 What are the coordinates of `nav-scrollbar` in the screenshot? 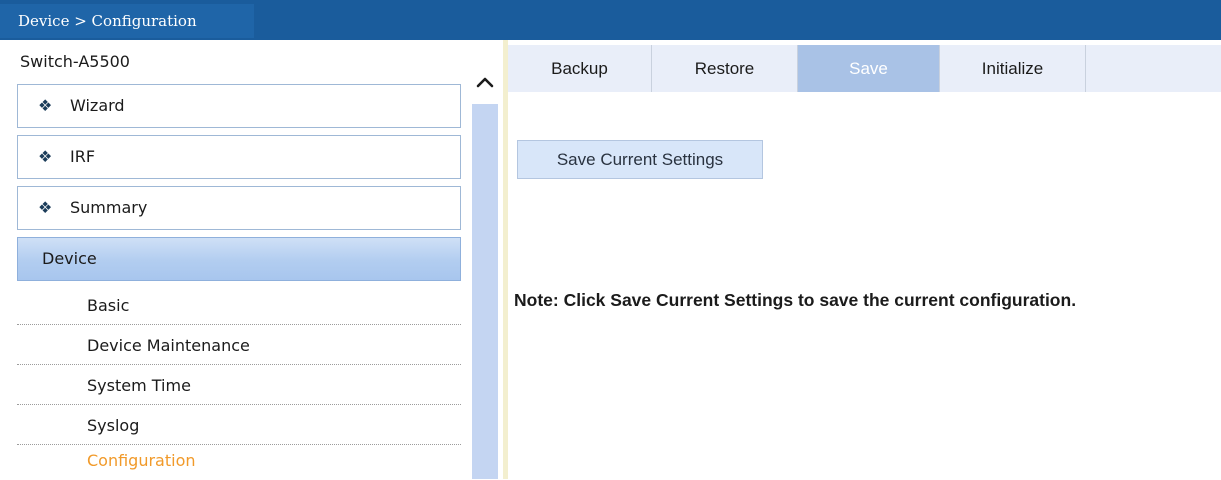 It's located at (485, 259).